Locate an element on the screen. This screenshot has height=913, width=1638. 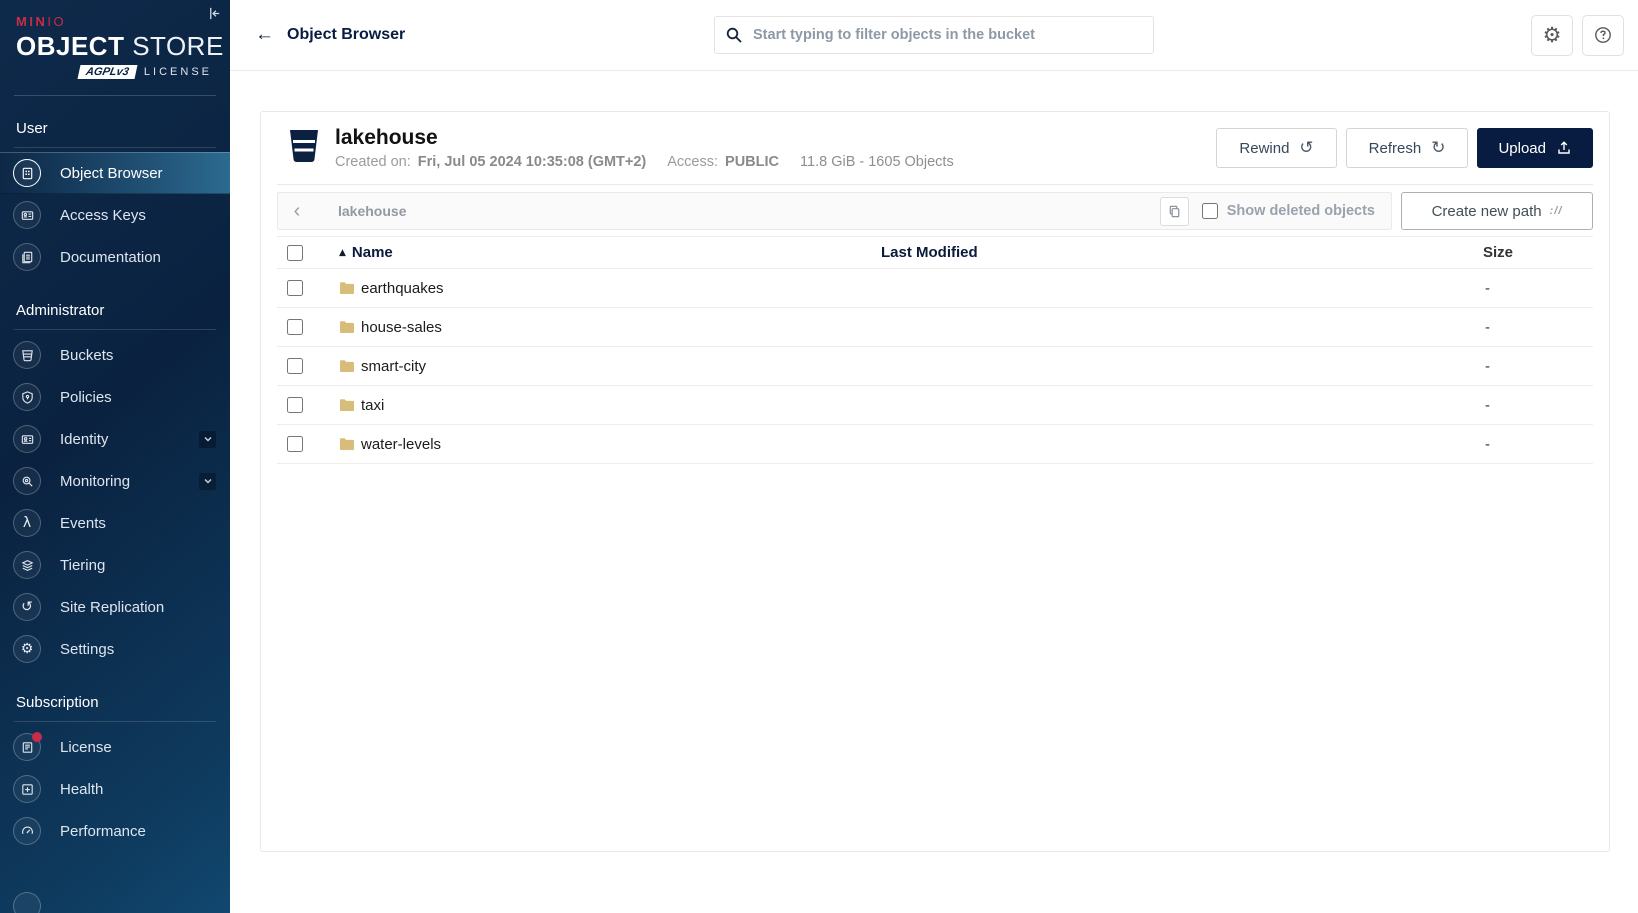
page-title: Object Browser is located at coordinates (346, 34).